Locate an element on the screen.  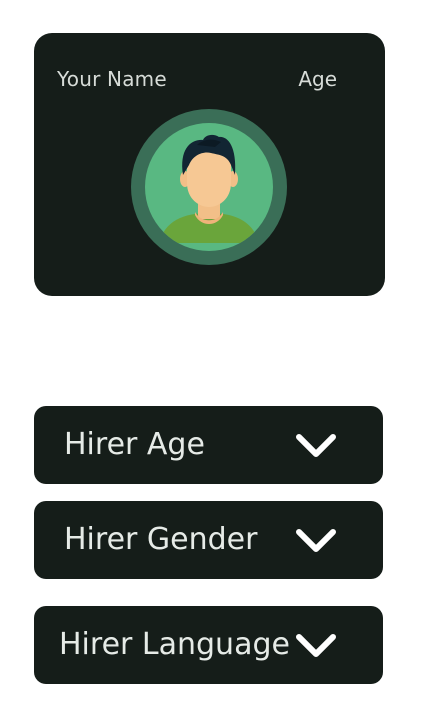
hirer-age-label: Hirer Age is located at coordinates (134, 444).